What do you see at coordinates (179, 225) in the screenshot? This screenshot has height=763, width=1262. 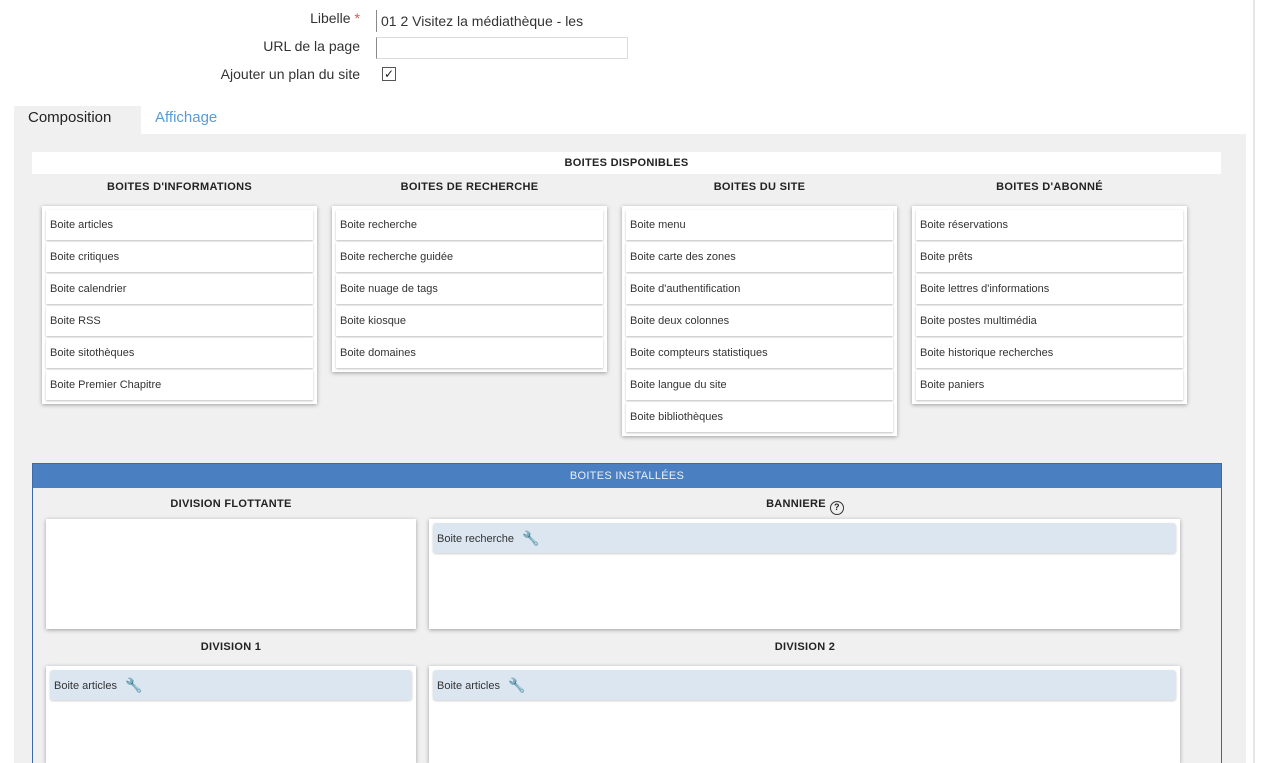 I see `list-item: Boite articles` at bounding box center [179, 225].